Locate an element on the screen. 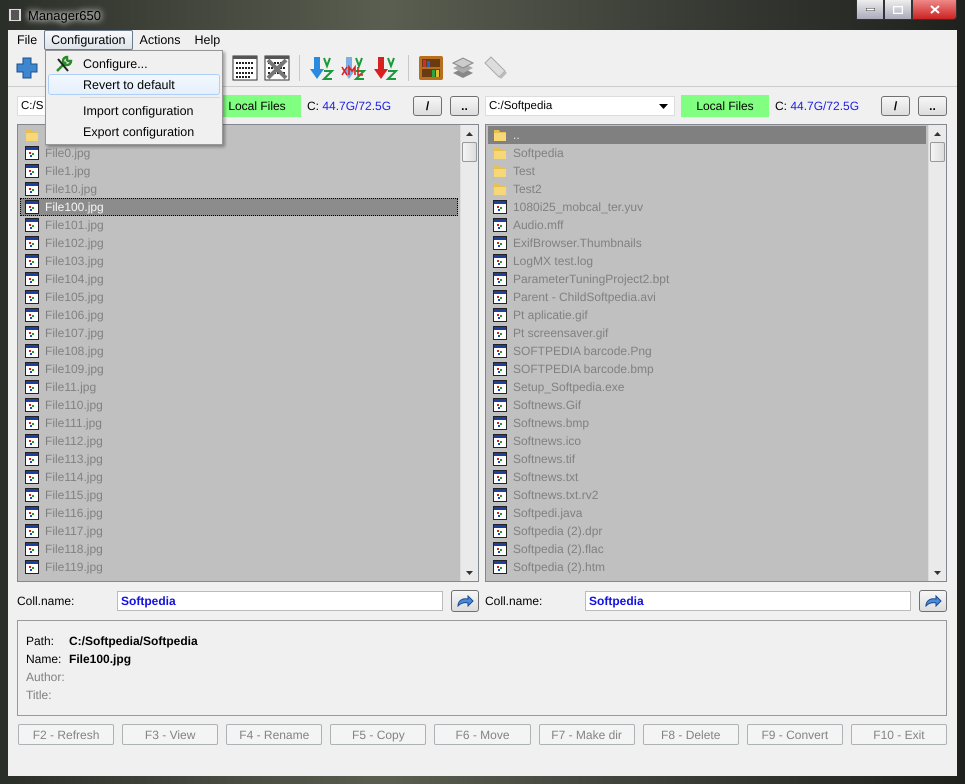 The image size is (965, 784). file-row: File109.jpg is located at coordinates (239, 369).